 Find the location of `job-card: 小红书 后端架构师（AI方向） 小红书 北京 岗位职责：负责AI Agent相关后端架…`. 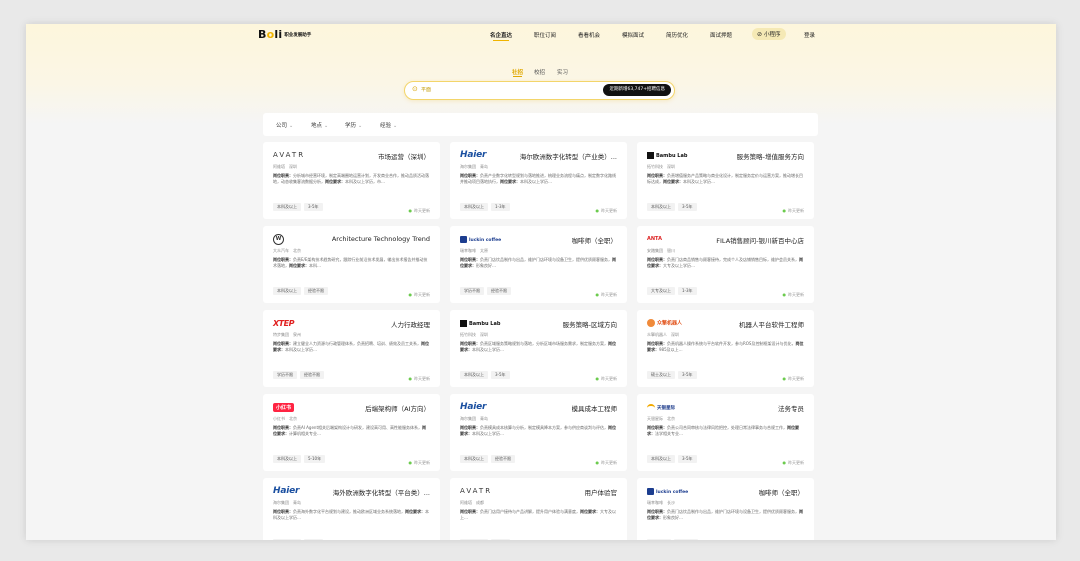

job-card: 小红书 后端架构师（AI方向） 小红书 北京 岗位职责：负责AI Agent相关后端架… is located at coordinates (351, 432).